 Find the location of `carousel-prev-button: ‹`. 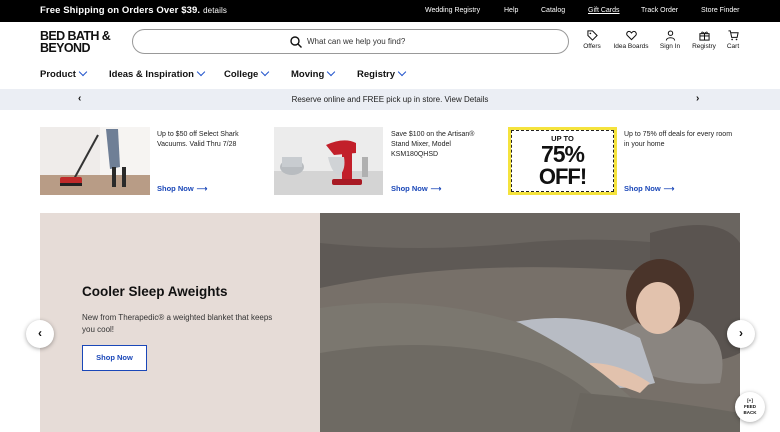

carousel-prev-button: ‹ is located at coordinates (40, 334).